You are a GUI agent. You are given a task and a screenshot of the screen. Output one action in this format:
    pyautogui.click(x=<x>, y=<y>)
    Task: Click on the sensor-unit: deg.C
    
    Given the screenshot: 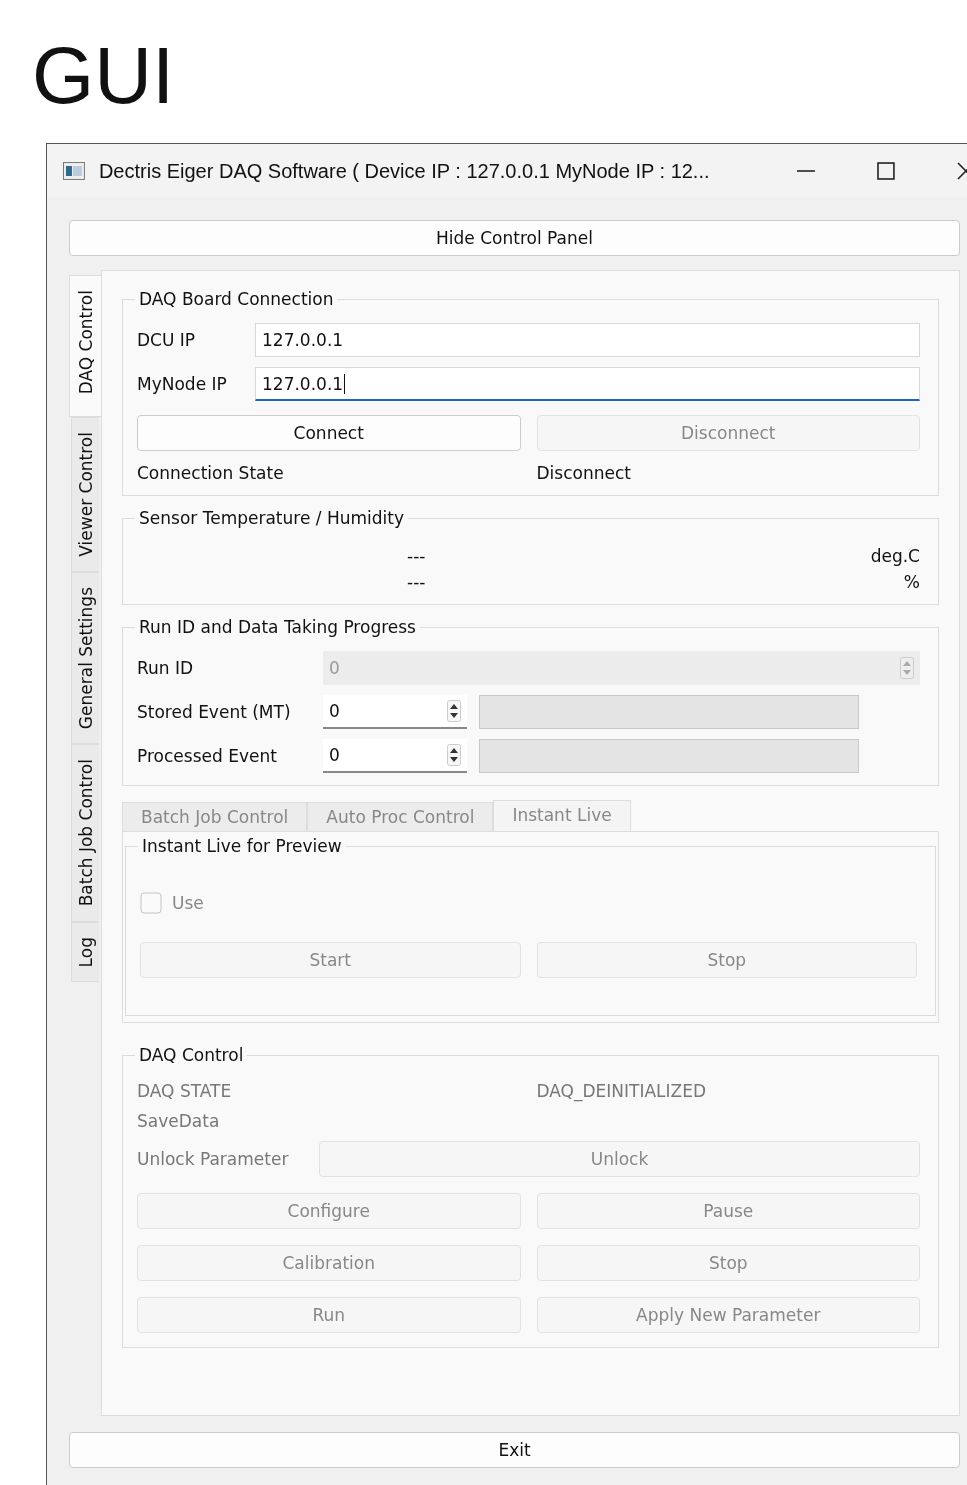 What is the action you would take?
    pyautogui.click(x=895, y=556)
    